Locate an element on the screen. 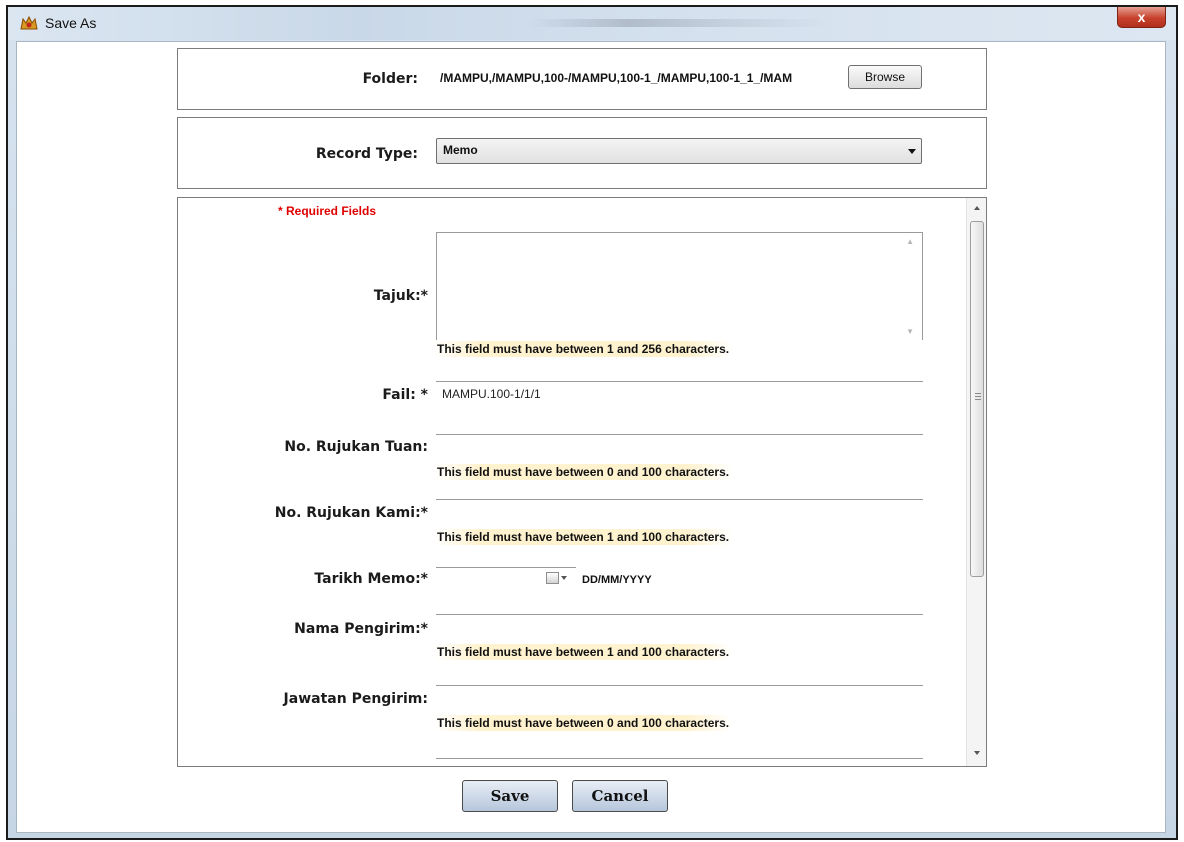 Image resolution: width=1184 pixels, height=842 pixels. record-type-select: Memo is located at coordinates (679, 151).